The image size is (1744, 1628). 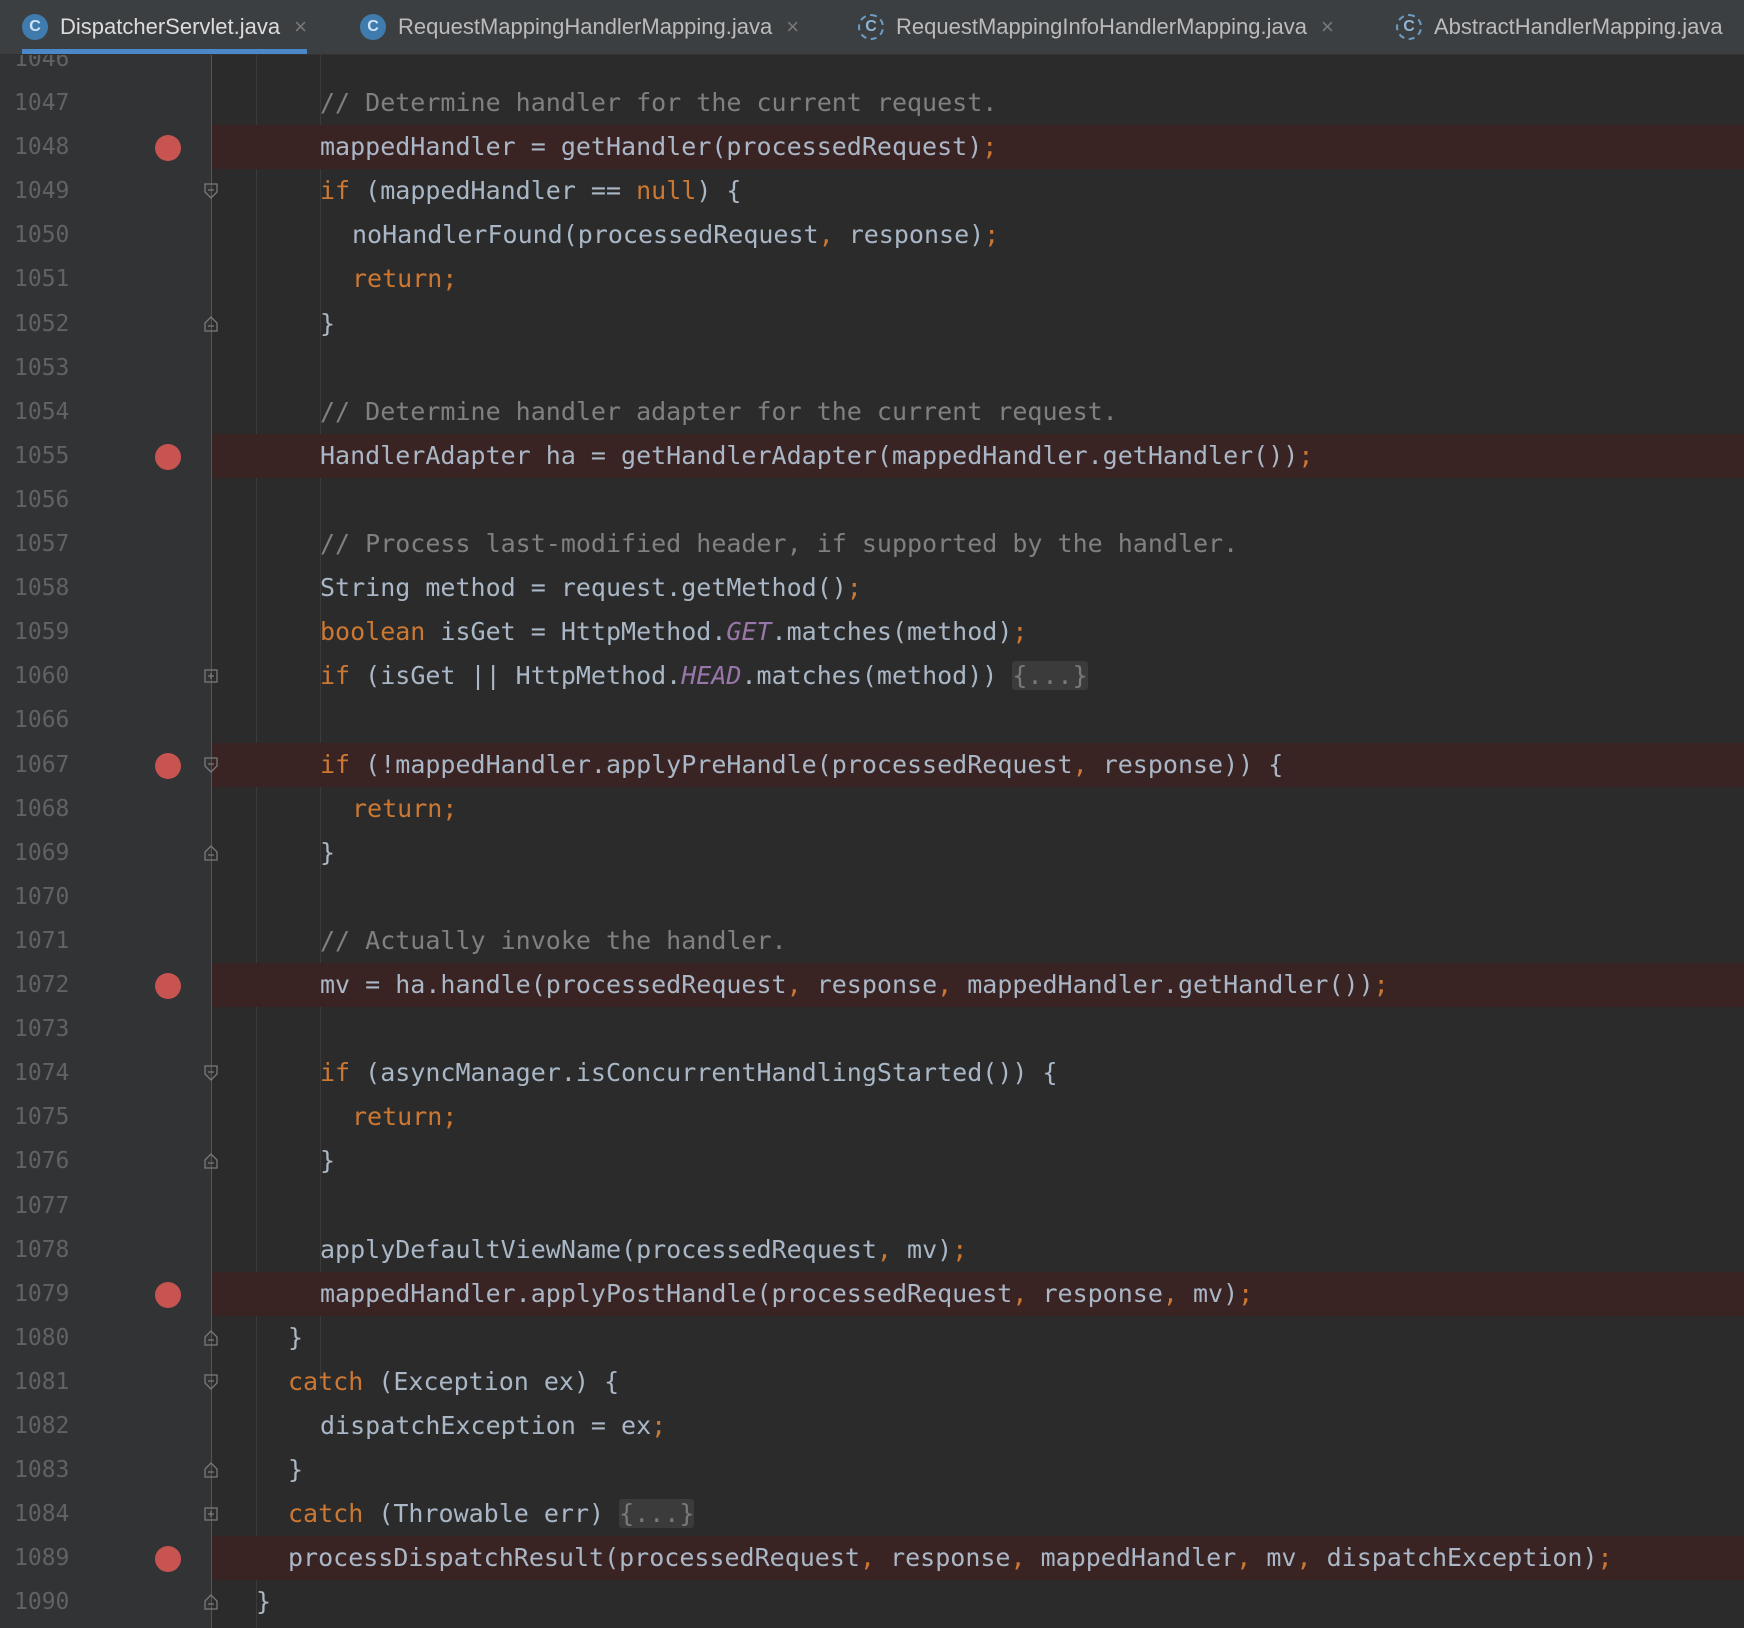 What do you see at coordinates (872, 588) in the screenshot?
I see `code-line: 1058 String method = request.getMethod();` at bounding box center [872, 588].